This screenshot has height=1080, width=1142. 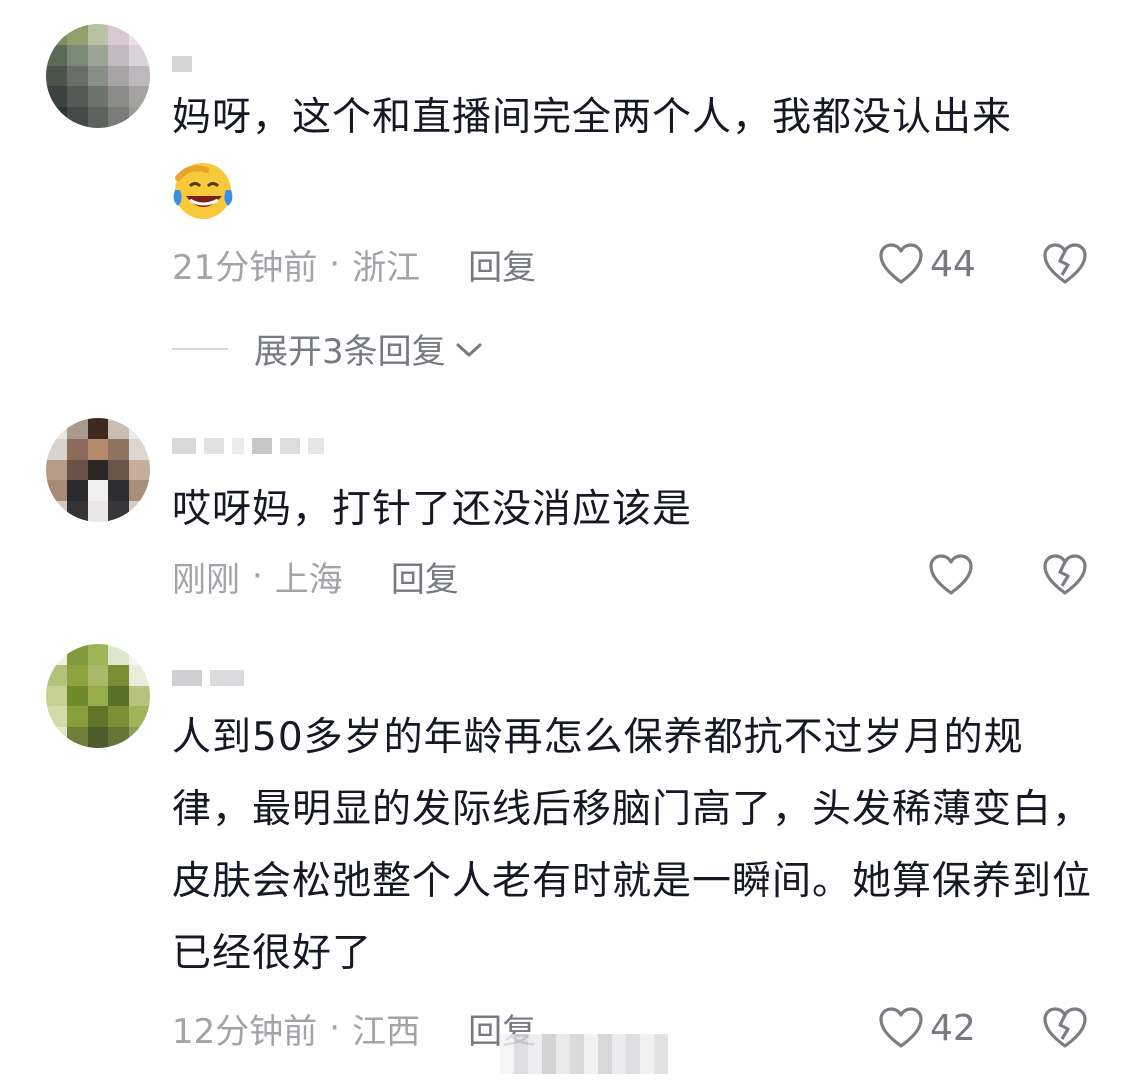 What do you see at coordinates (927, 1028) in the screenshot?
I see `like-button: 42` at bounding box center [927, 1028].